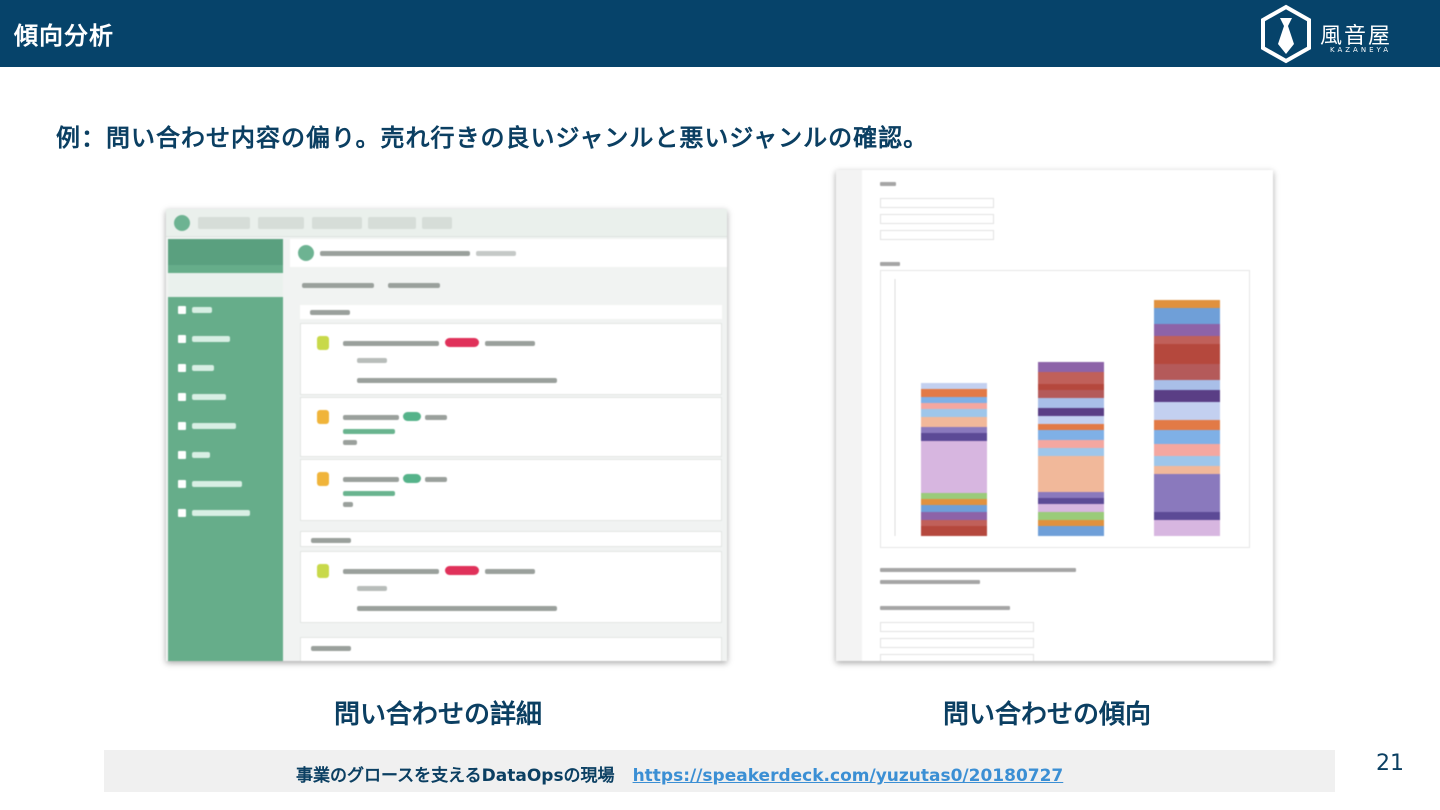  I want to click on screenshot-sidebar, so click(225, 450).